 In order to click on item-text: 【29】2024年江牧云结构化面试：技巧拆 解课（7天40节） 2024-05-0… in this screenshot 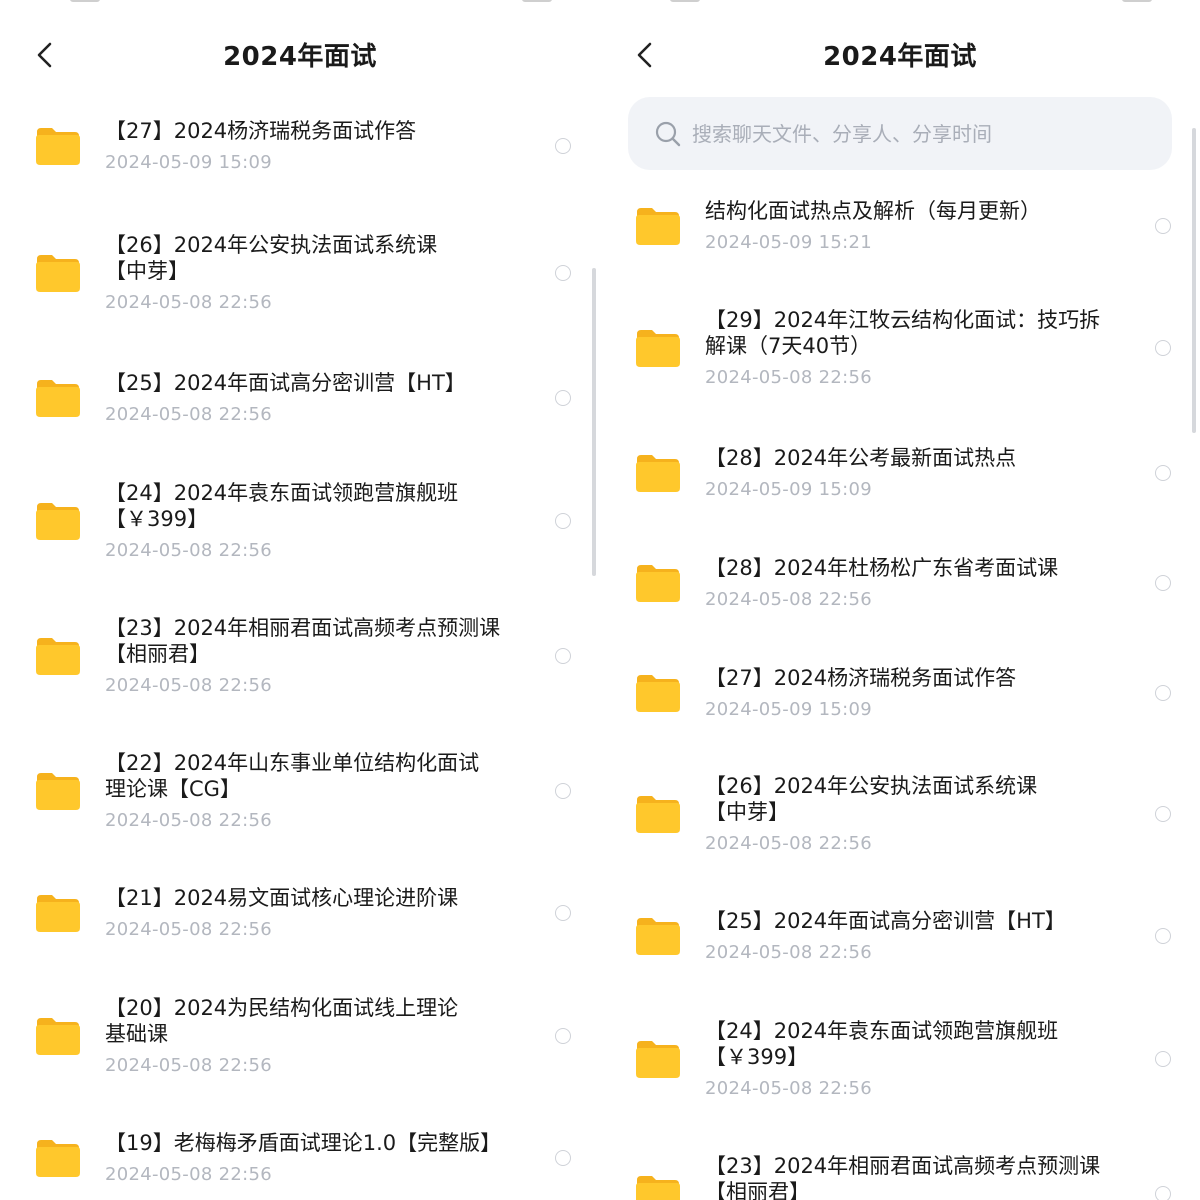, I will do `click(920, 348)`.